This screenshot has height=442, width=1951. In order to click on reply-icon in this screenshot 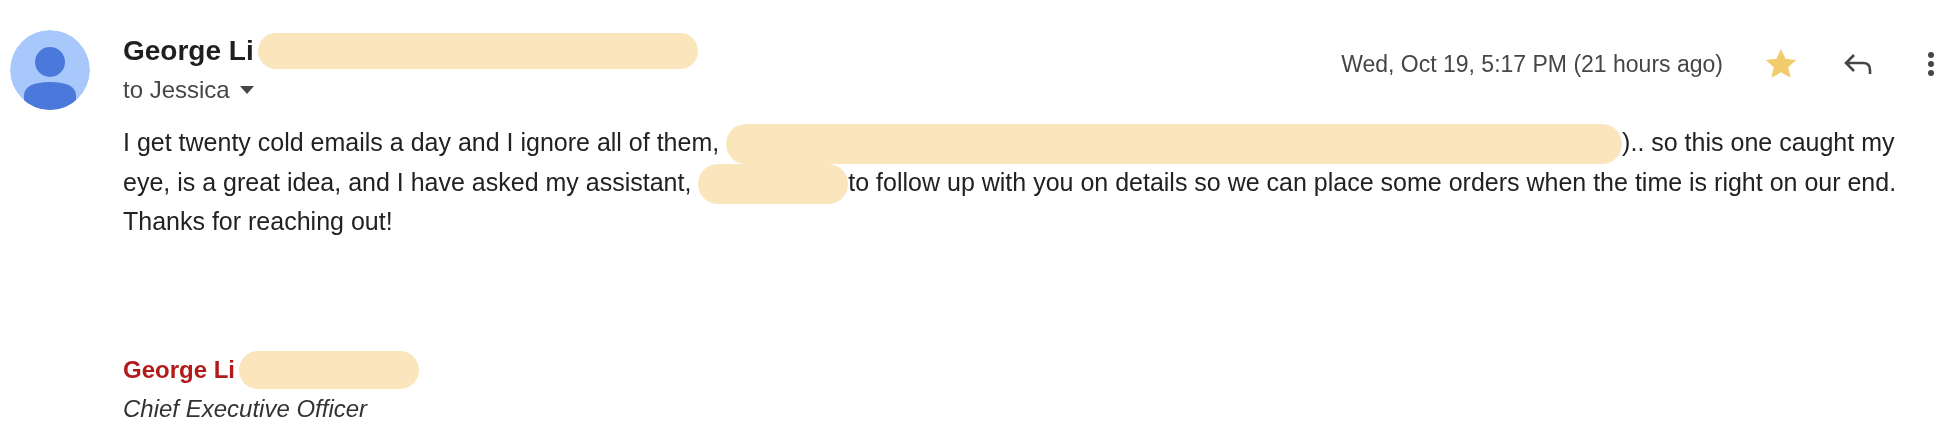, I will do `click(1858, 64)`.